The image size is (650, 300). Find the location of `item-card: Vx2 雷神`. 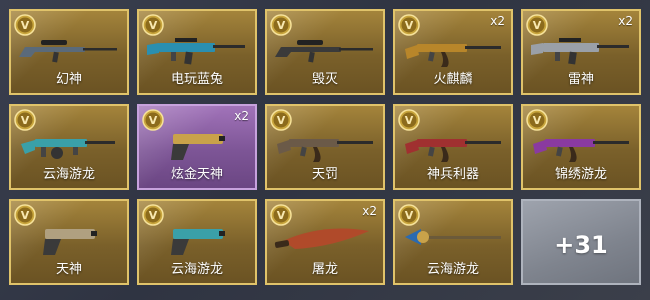

item-card: Vx2 雷神 is located at coordinates (581, 52).